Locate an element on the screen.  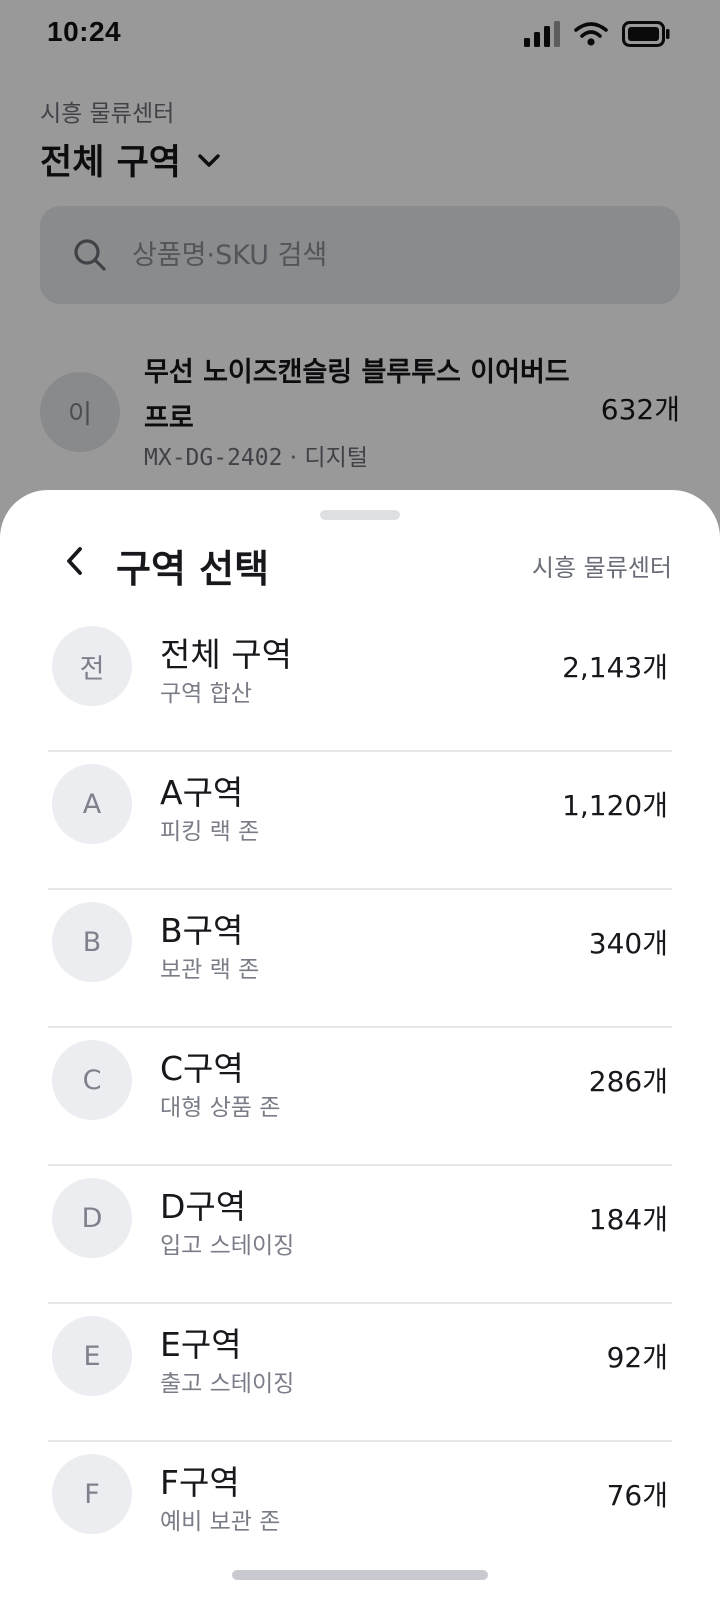
zone-description: 보관 랙 존 is located at coordinates (210, 970).